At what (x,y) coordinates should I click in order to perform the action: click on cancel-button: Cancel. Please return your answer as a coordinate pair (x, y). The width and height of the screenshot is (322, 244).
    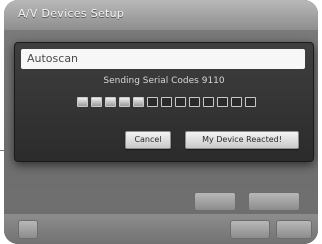
    Looking at the image, I should click on (148, 140).